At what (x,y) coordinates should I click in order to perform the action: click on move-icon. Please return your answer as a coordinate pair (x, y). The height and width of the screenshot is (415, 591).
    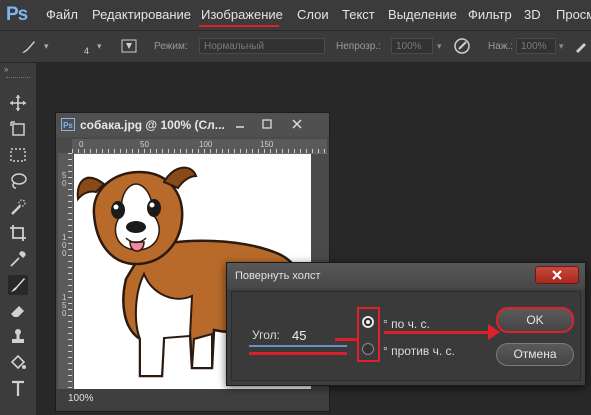
    Looking at the image, I should click on (18, 103).